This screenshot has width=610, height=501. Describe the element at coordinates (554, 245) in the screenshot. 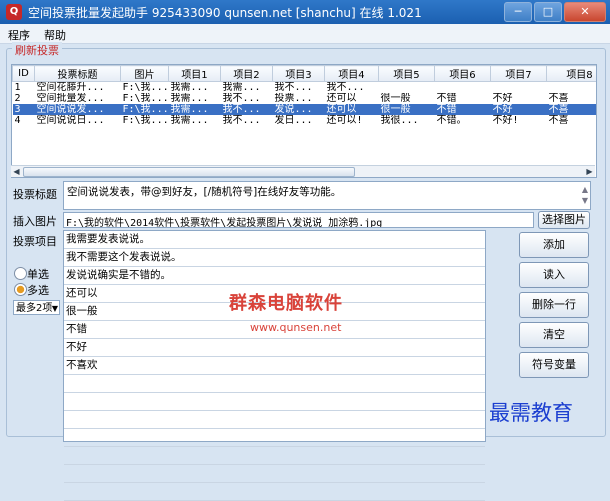

I see `add-button: 添加` at that location.